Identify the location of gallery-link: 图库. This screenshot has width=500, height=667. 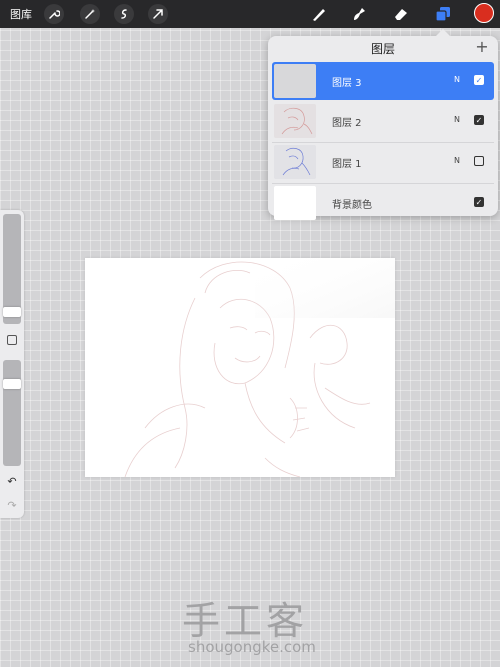
(21, 14).